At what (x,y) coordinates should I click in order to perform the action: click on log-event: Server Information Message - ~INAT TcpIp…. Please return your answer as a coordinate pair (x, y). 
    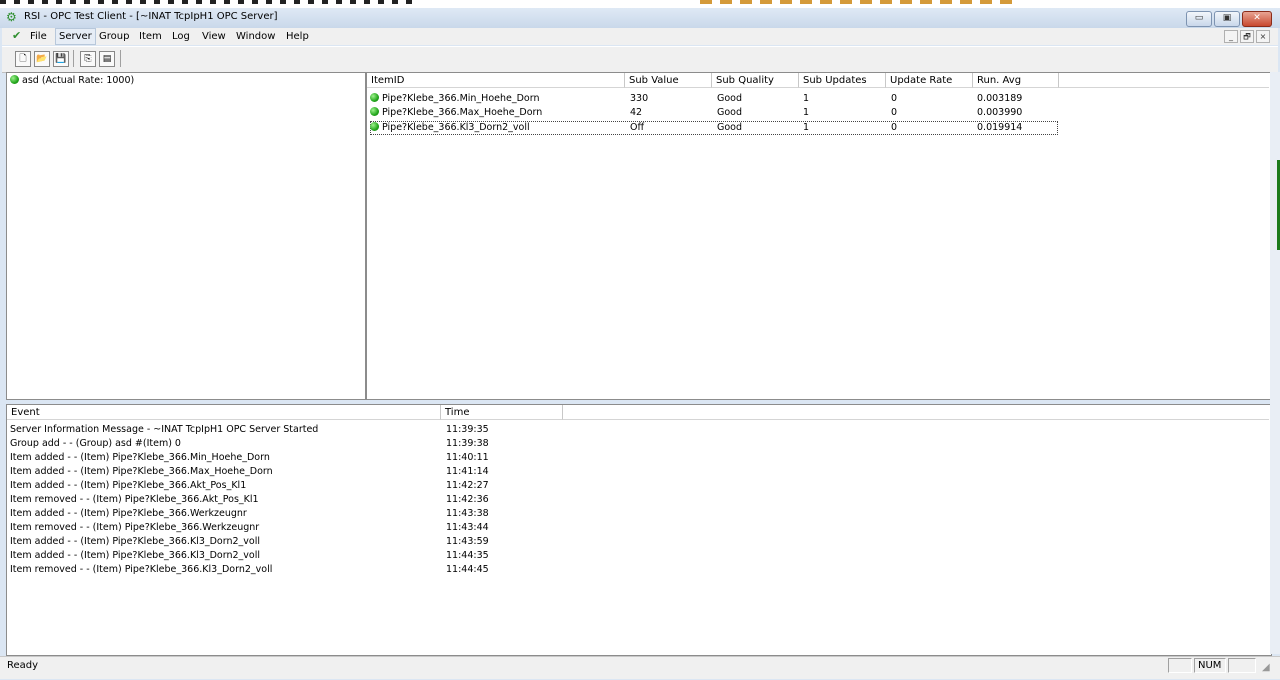
    Looking at the image, I should click on (164, 430).